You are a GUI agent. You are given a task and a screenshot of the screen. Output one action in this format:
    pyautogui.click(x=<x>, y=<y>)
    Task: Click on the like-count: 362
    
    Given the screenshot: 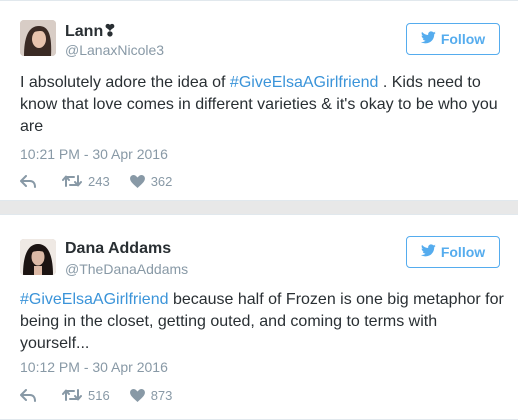 What is the action you would take?
    pyautogui.click(x=161, y=181)
    